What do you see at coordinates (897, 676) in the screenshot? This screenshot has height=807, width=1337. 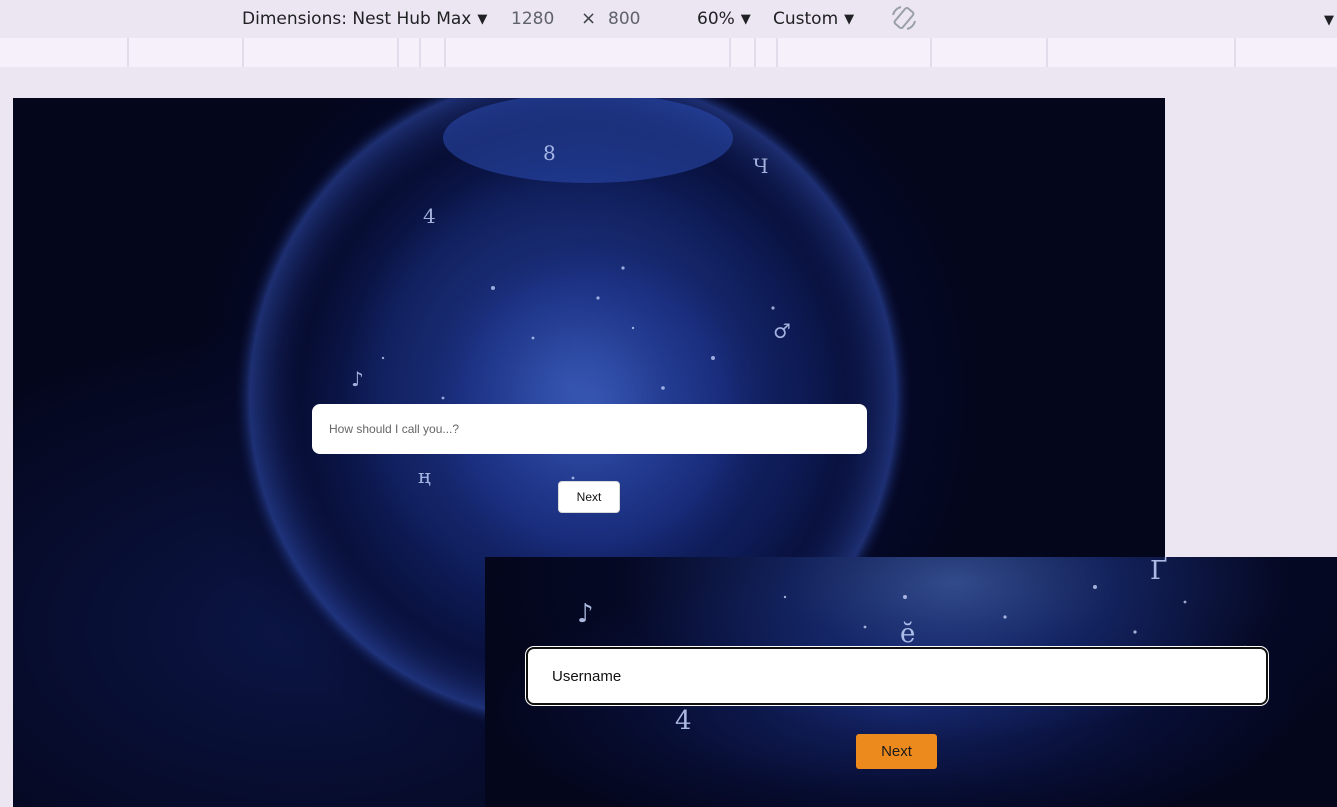 I see `username-input` at bounding box center [897, 676].